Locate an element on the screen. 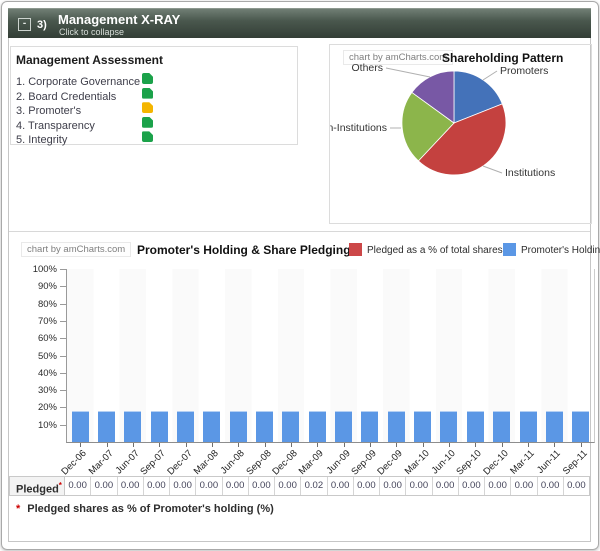  assessment-item: 2. Board Credentials is located at coordinates (154, 95).